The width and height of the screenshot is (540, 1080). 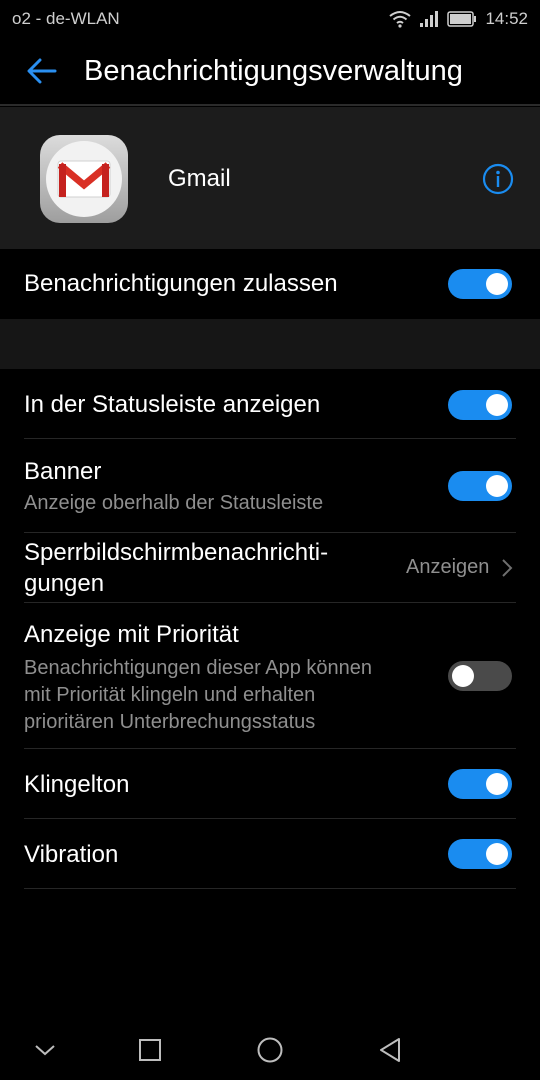 I want to click on battery-icon, so click(x=462, y=19).